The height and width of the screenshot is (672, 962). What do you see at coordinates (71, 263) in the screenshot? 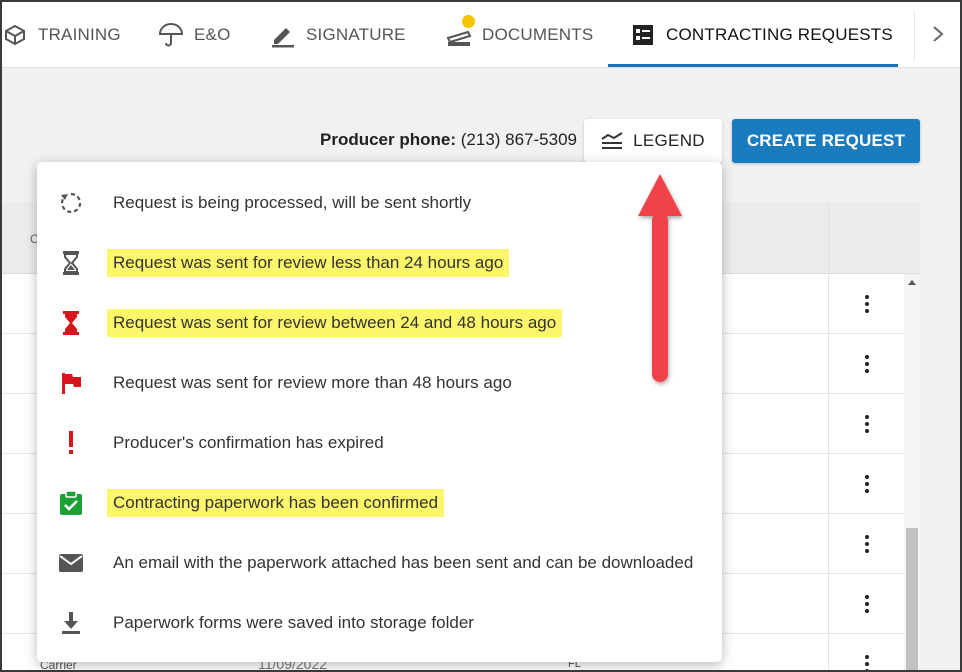
I see `hourglass-gray-icon` at bounding box center [71, 263].